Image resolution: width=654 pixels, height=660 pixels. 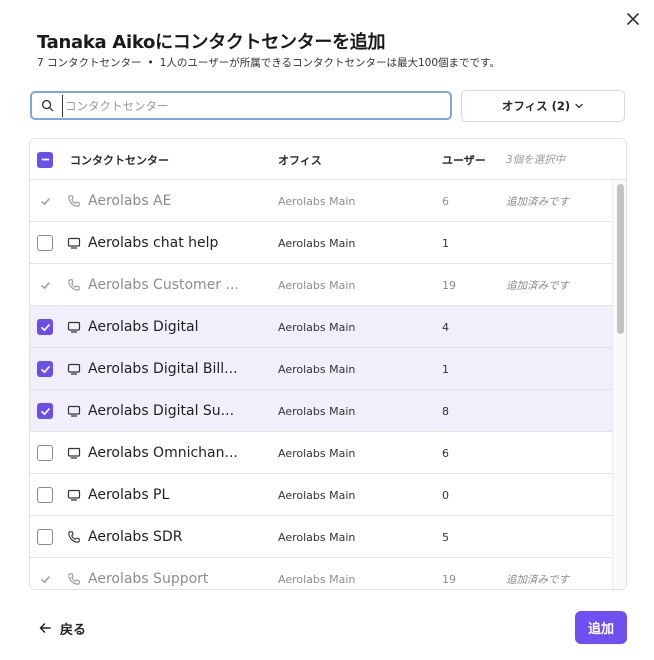 I want to click on selected-count: 3個を選択中, so click(x=536, y=160).